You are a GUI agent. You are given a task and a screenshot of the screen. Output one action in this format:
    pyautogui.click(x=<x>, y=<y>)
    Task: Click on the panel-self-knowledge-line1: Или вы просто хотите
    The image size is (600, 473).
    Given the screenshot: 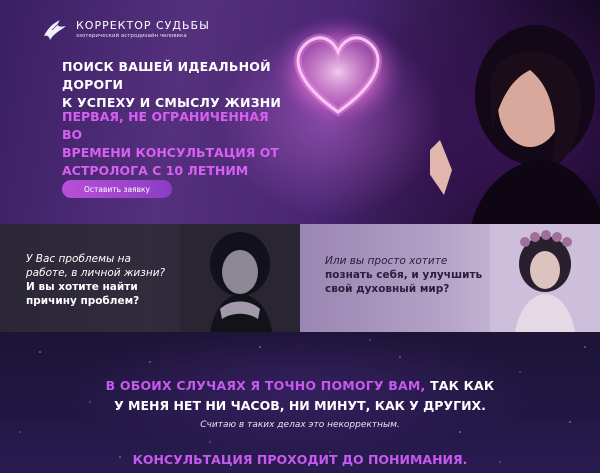 What is the action you would take?
    pyautogui.click(x=386, y=261)
    